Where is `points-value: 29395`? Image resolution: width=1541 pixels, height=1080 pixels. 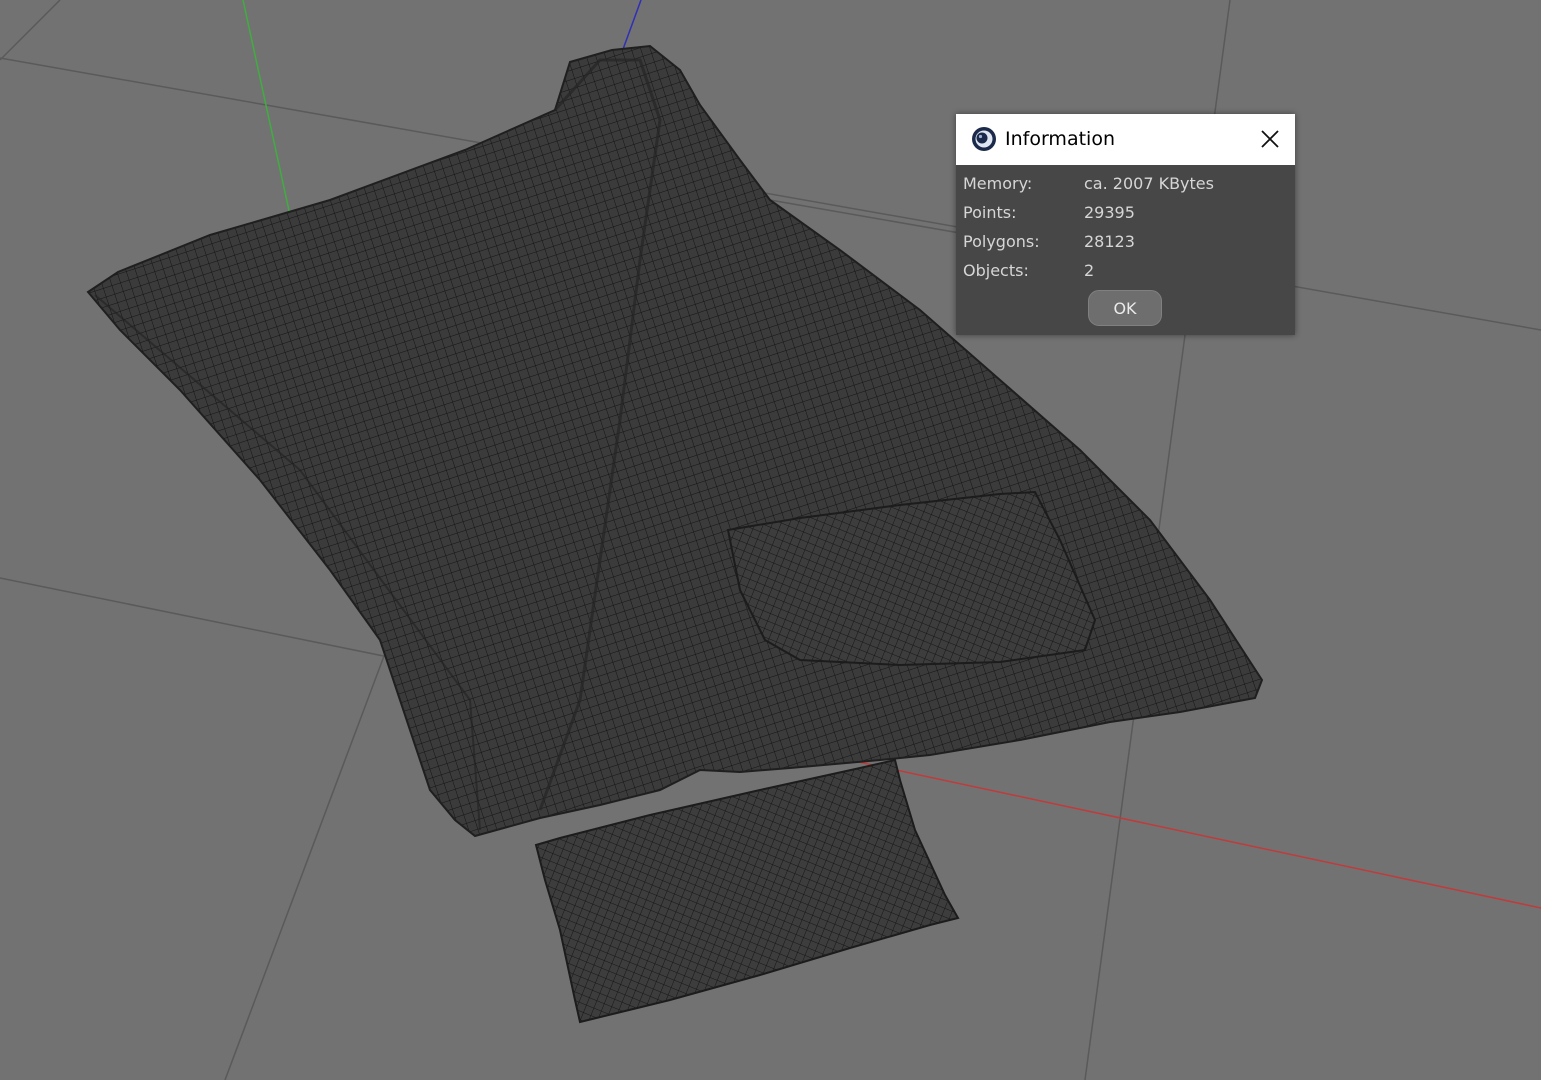 points-value: 29395 is located at coordinates (1109, 212).